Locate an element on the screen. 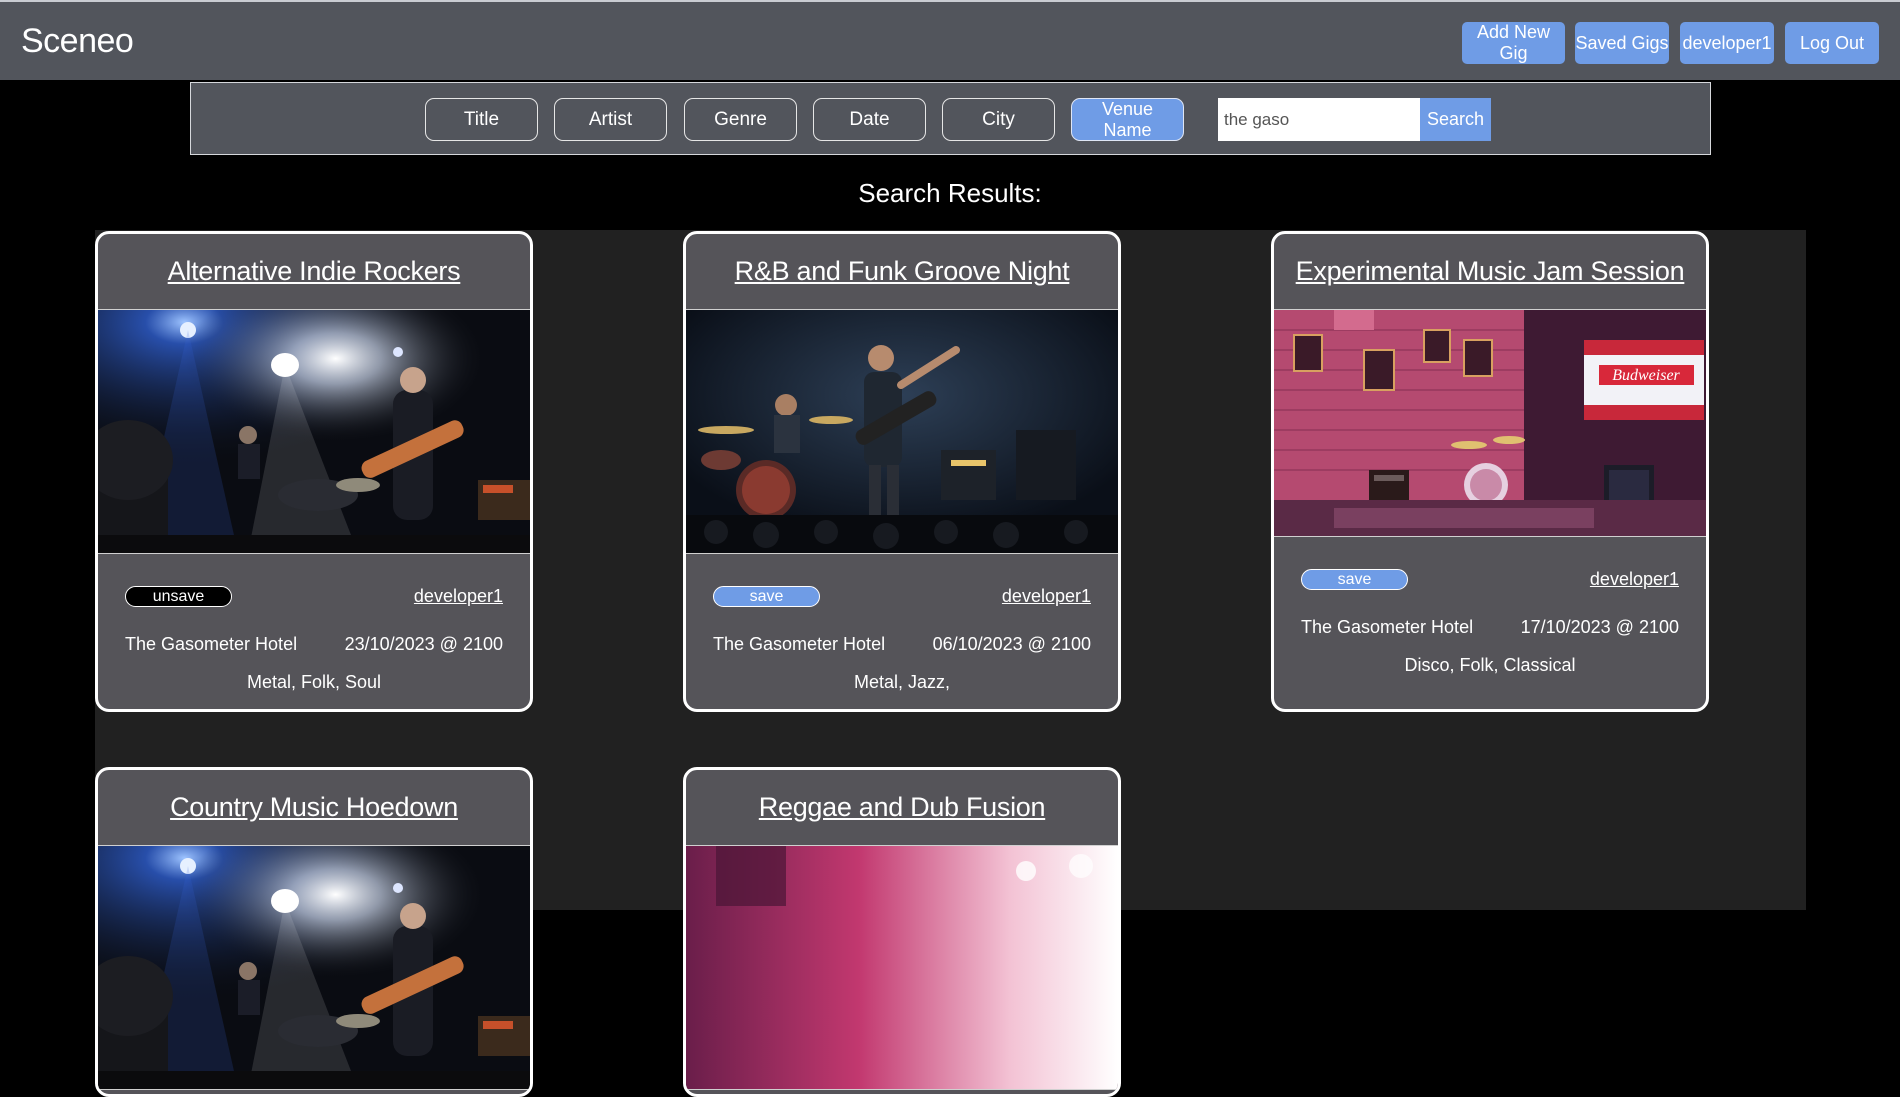 The image size is (1900, 1097). unsave-button: unsave is located at coordinates (178, 596).